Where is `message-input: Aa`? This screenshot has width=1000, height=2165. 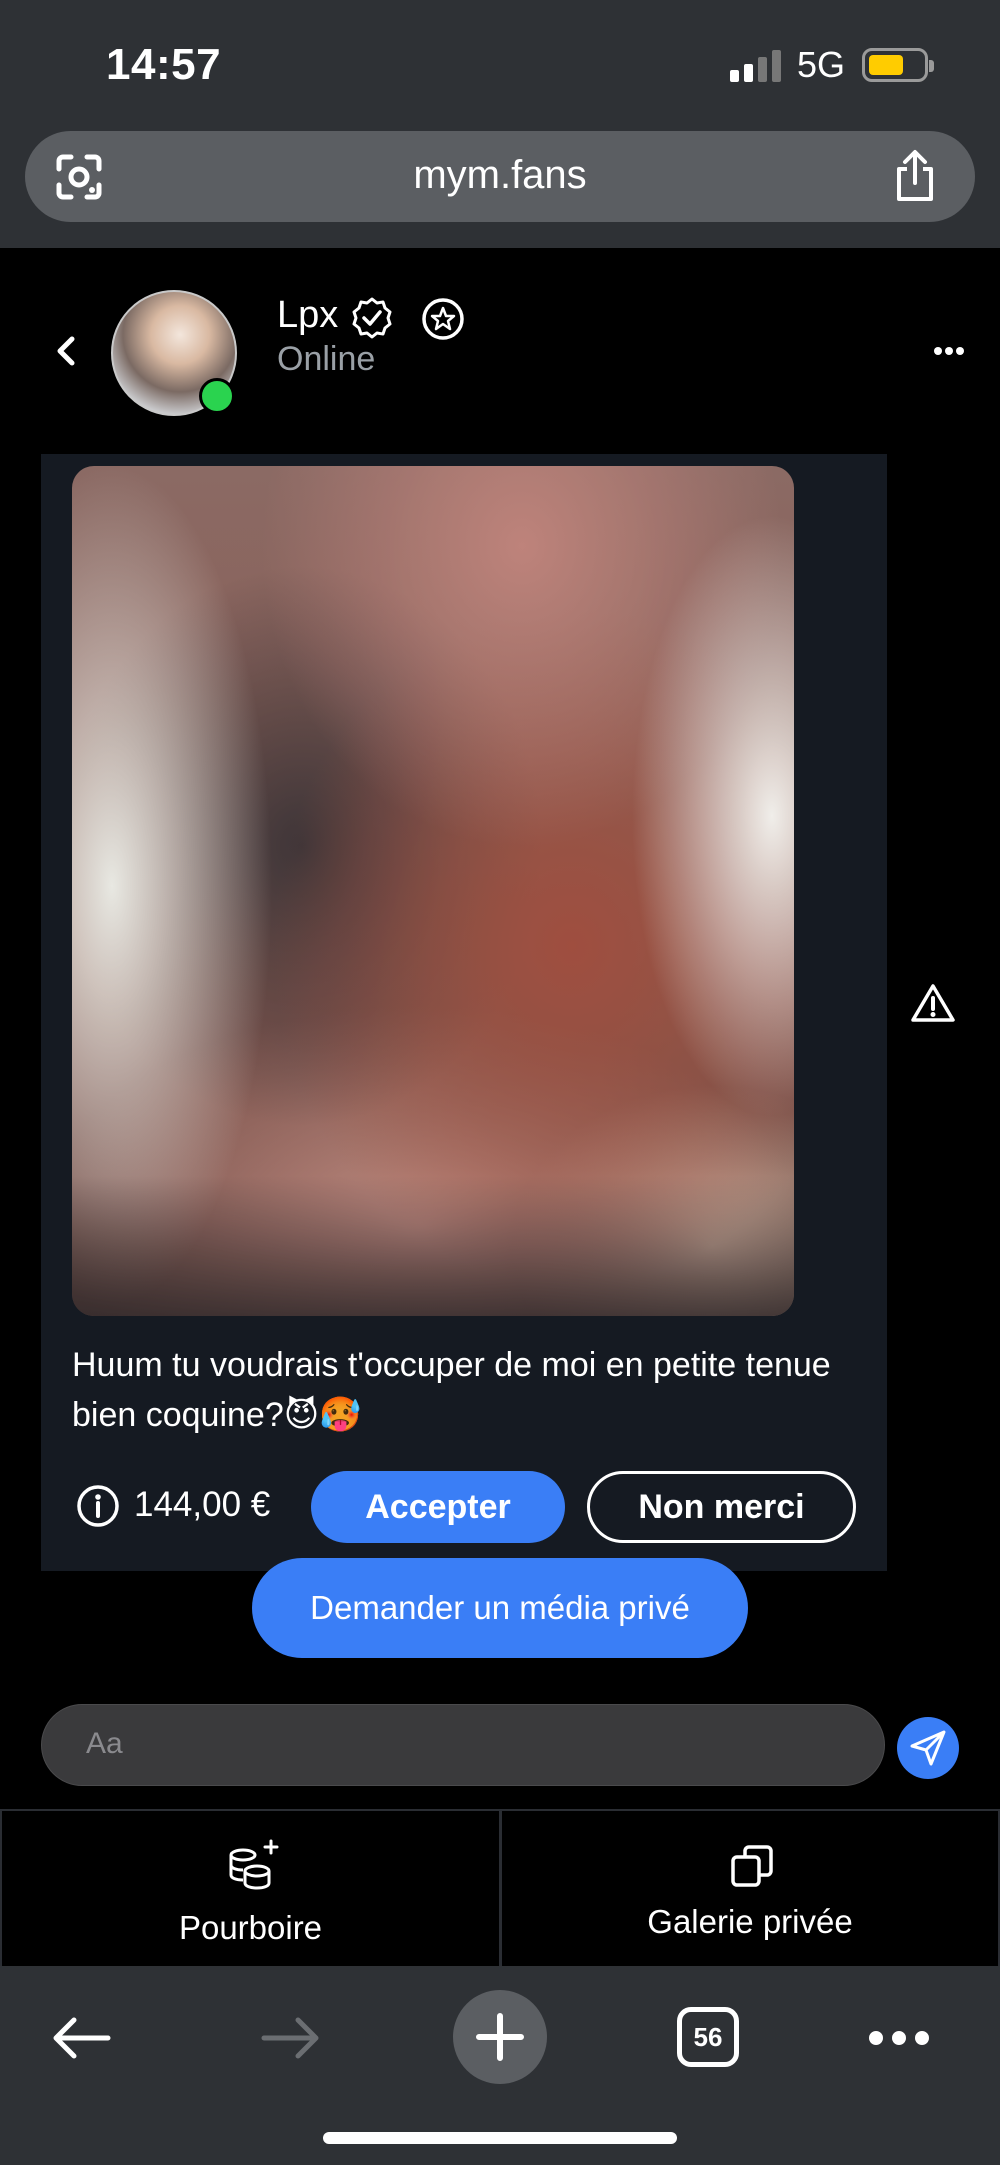 message-input: Aa is located at coordinates (463, 1745).